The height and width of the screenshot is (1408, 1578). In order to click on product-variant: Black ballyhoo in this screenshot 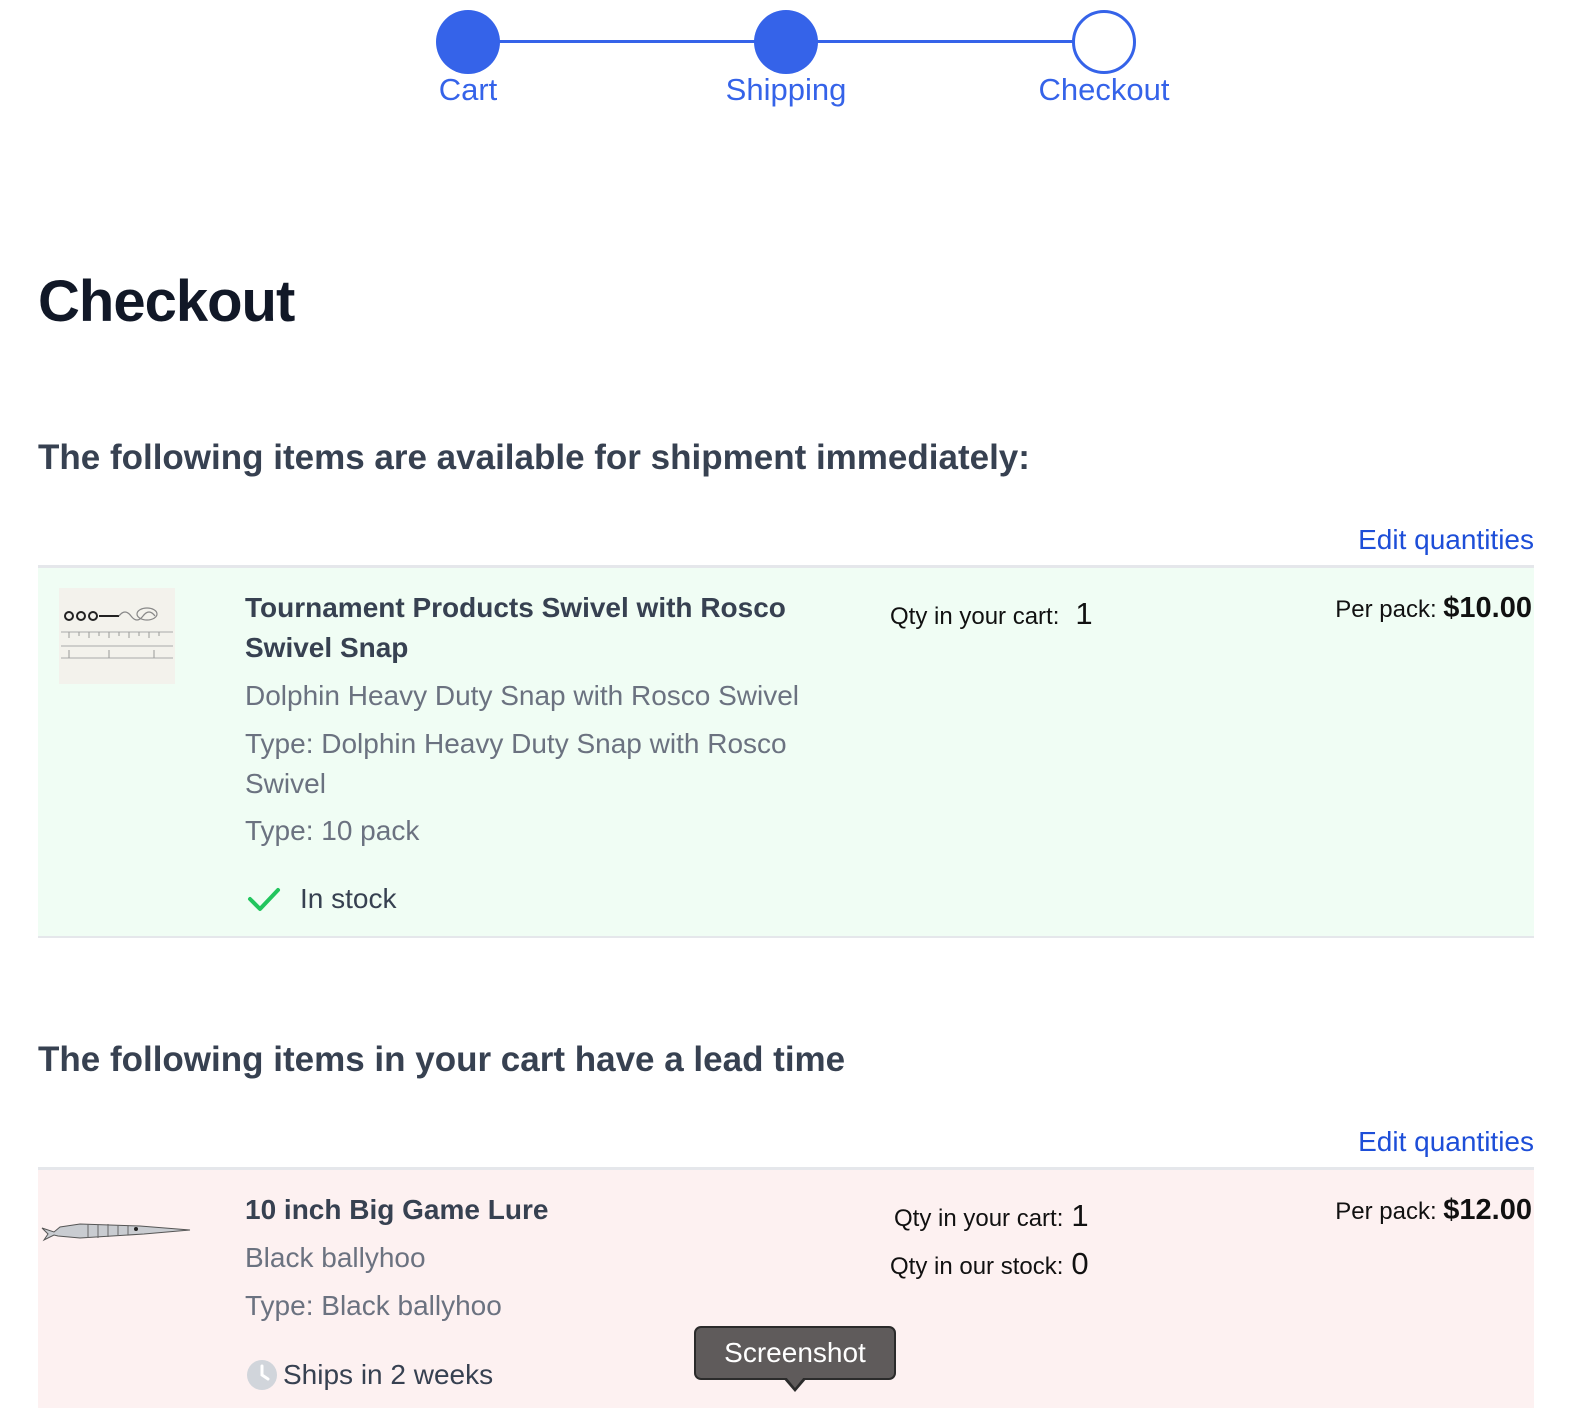, I will do `click(335, 1257)`.